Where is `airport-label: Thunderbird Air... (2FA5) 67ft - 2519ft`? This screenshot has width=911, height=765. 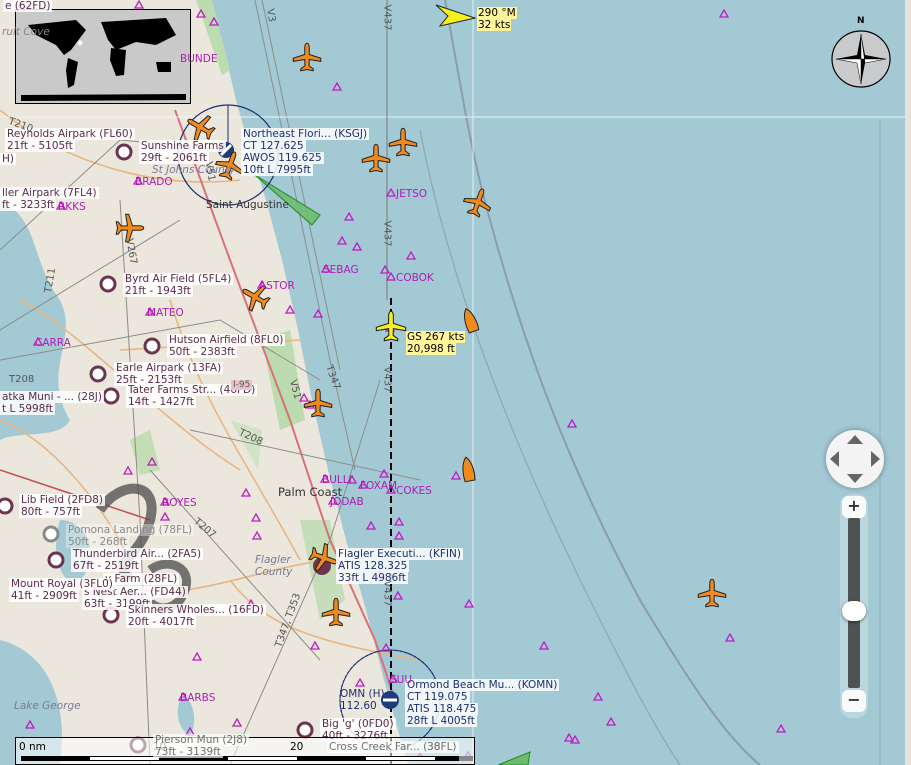
airport-label: Thunderbird Air... (2FA5) 67ft - 2519ft is located at coordinates (137, 560).